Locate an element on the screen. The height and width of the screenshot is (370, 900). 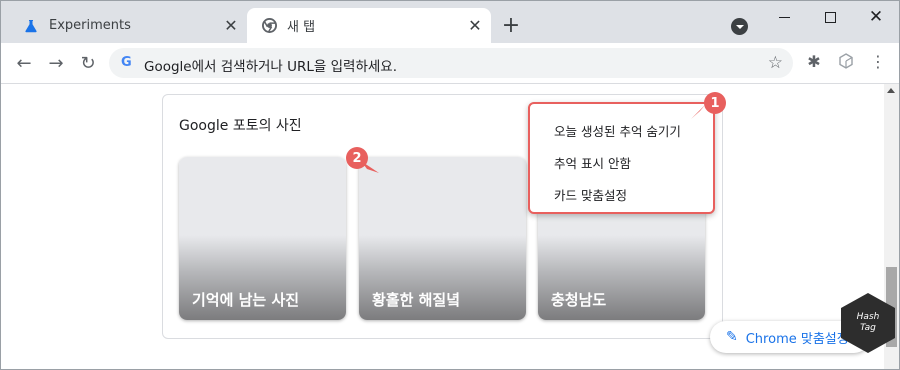
maximize-icon is located at coordinates (830, 17).